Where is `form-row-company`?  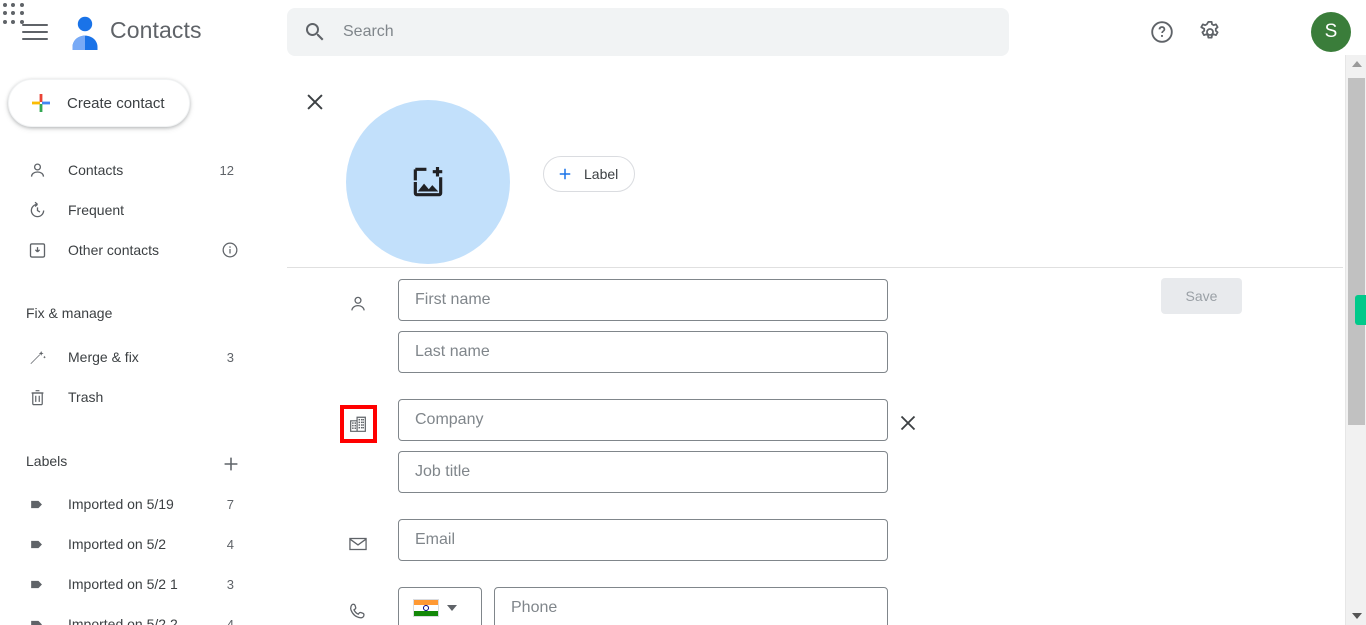 form-row-company is located at coordinates (816, 425).